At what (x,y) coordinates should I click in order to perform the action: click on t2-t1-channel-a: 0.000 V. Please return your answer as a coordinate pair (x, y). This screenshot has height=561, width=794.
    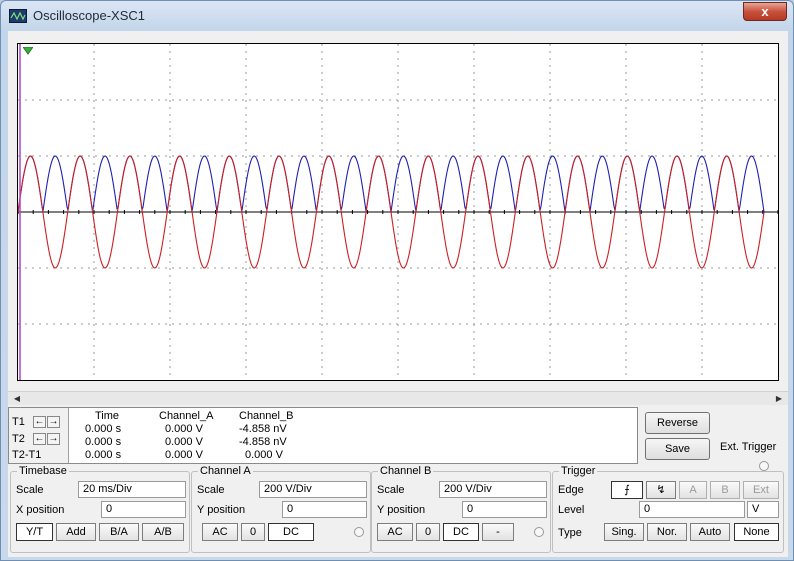
    Looking at the image, I should click on (184, 455).